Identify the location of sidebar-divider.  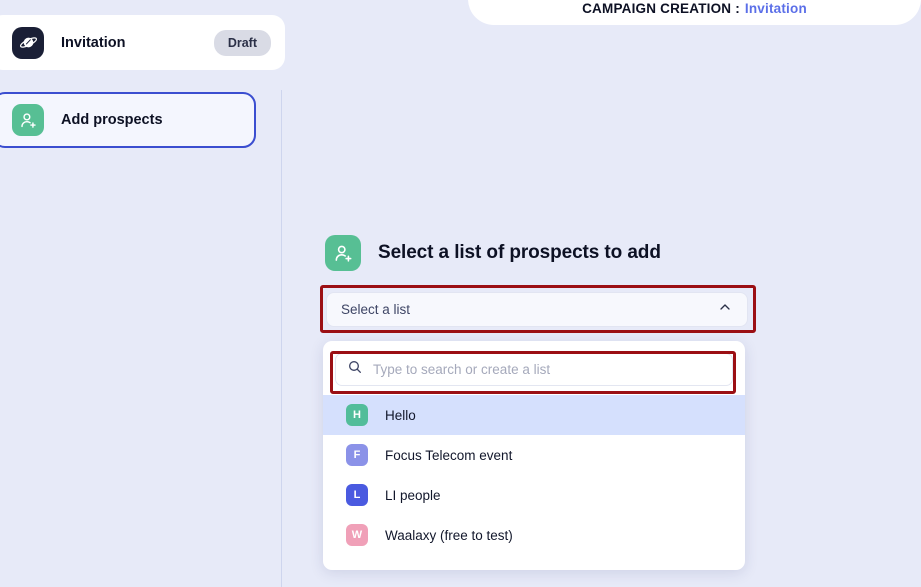
(281, 338).